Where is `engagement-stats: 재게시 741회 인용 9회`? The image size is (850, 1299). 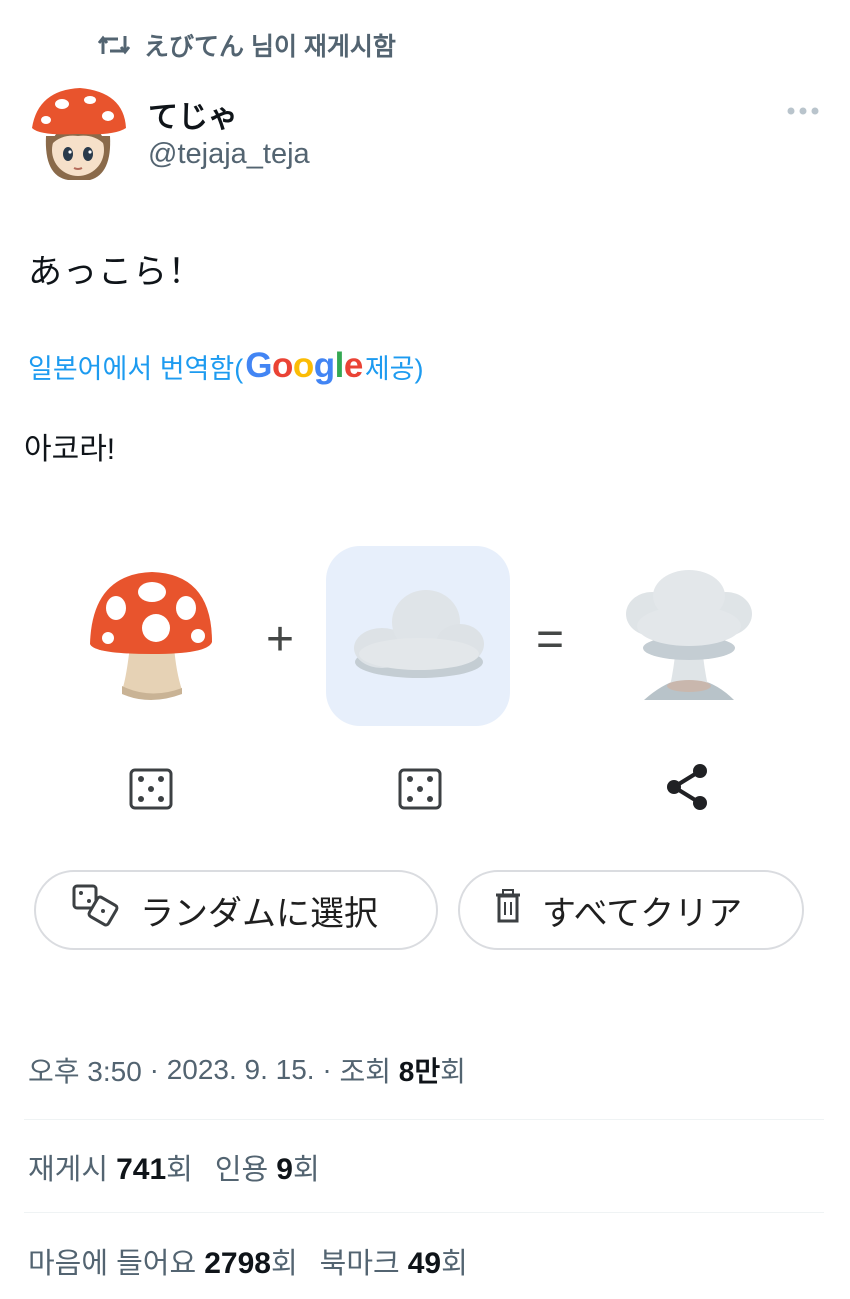 engagement-stats: 재게시 741회 인용 9회 is located at coordinates (174, 1167).